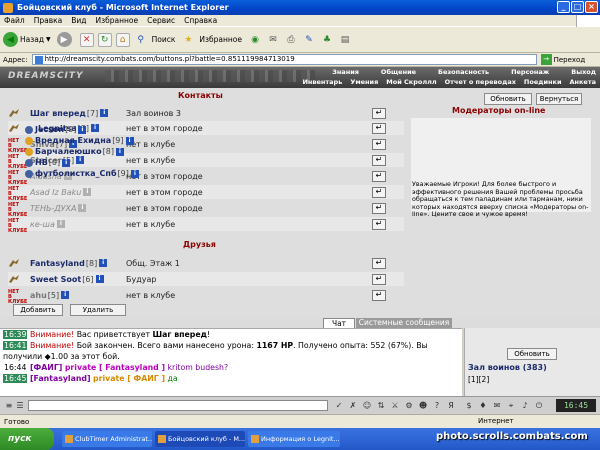 This screenshot has width=600, height=450. I want to click on friend-nick: Fantasyland [8] i, so click(80, 263).